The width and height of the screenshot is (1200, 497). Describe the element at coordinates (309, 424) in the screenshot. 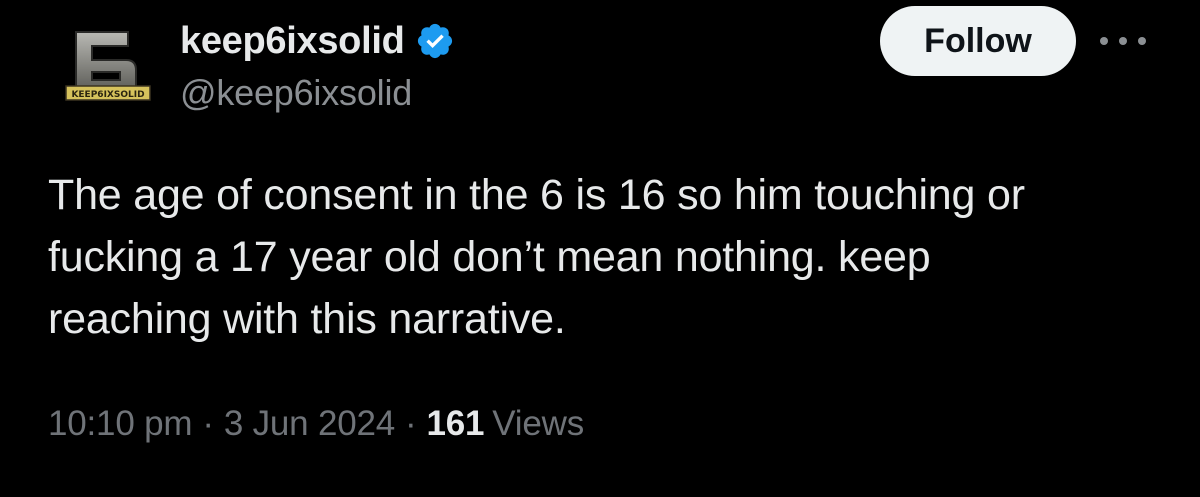

I see `tweet-date: 3 Jun 2024` at that location.